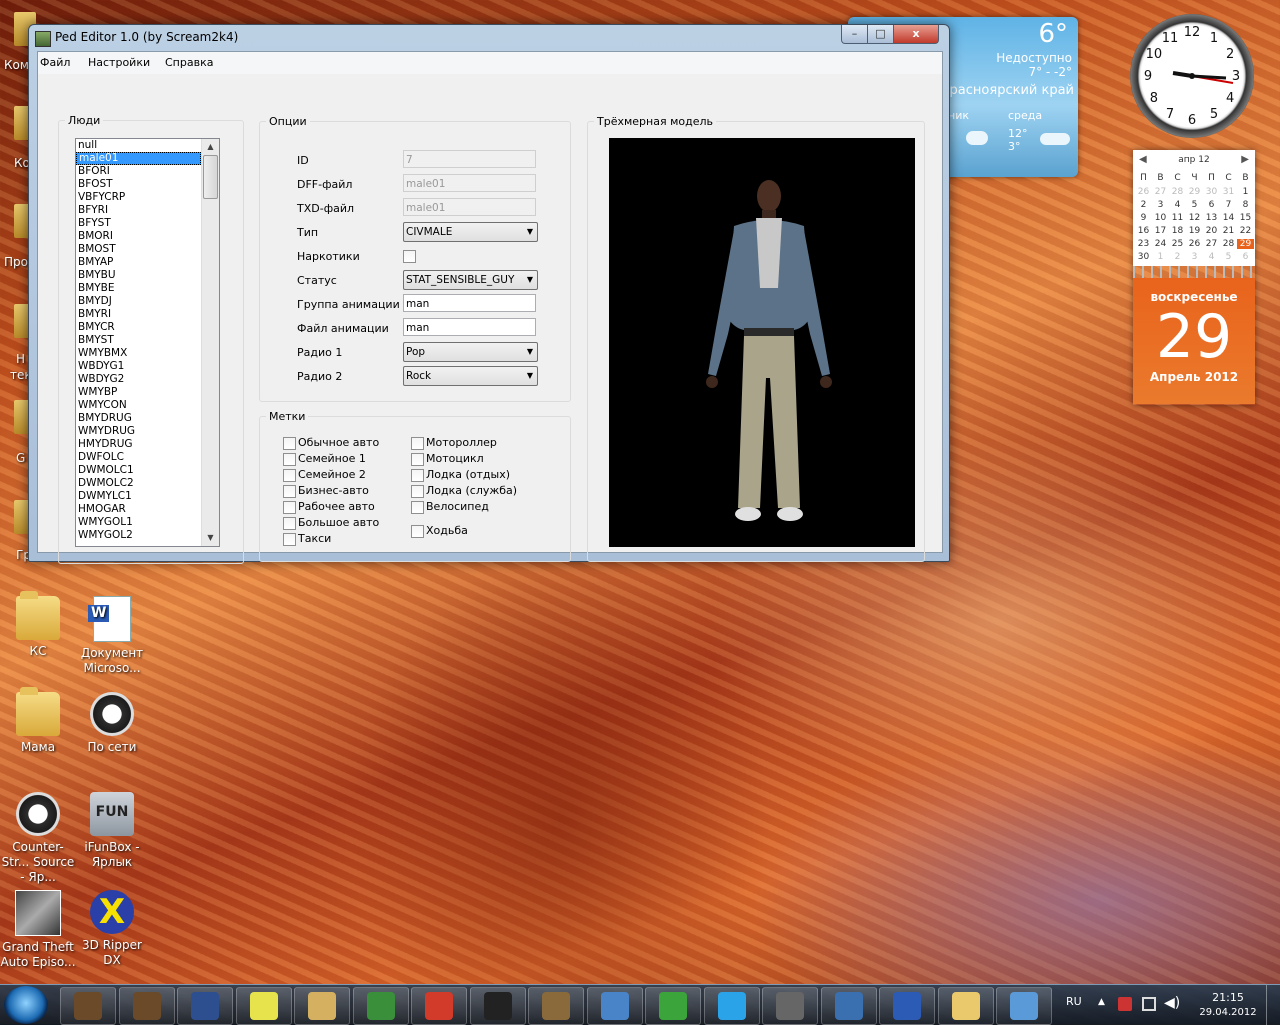 The image size is (1280, 1025). Describe the element at coordinates (137, 301) in the screenshot. I see `people-list-item: BMYDJ` at that location.